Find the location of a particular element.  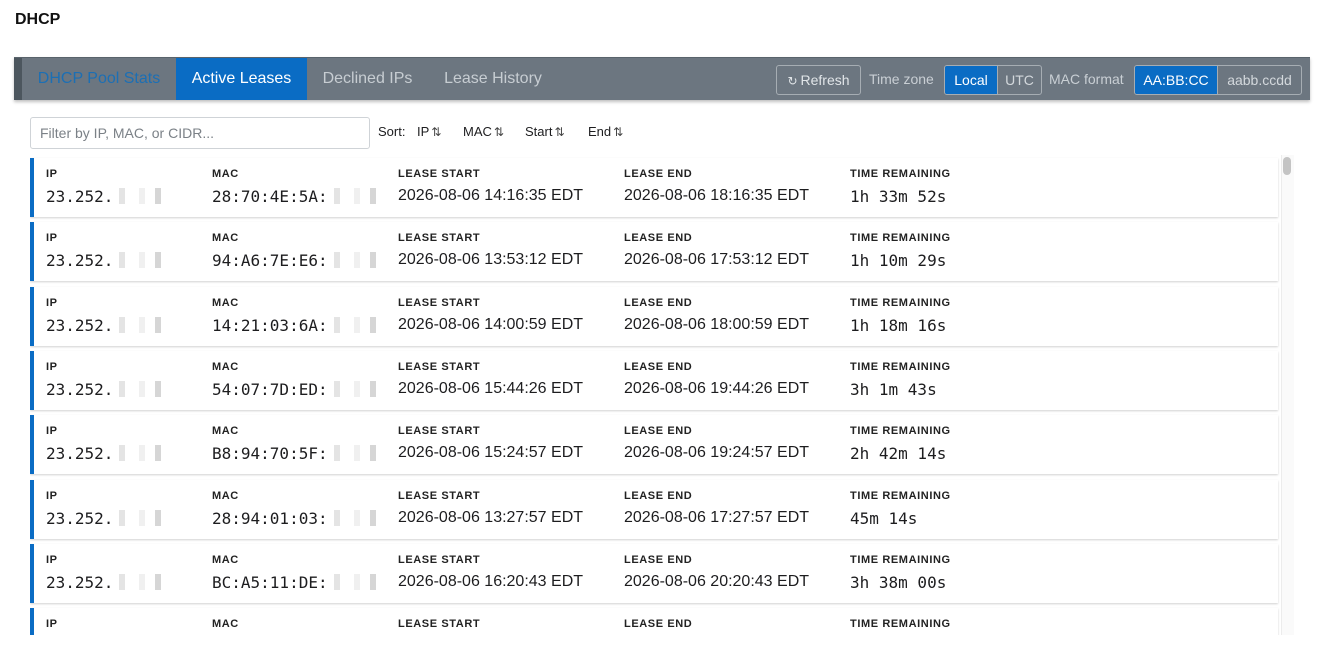

tab-declined-ips: Declined IPs is located at coordinates (367, 79).